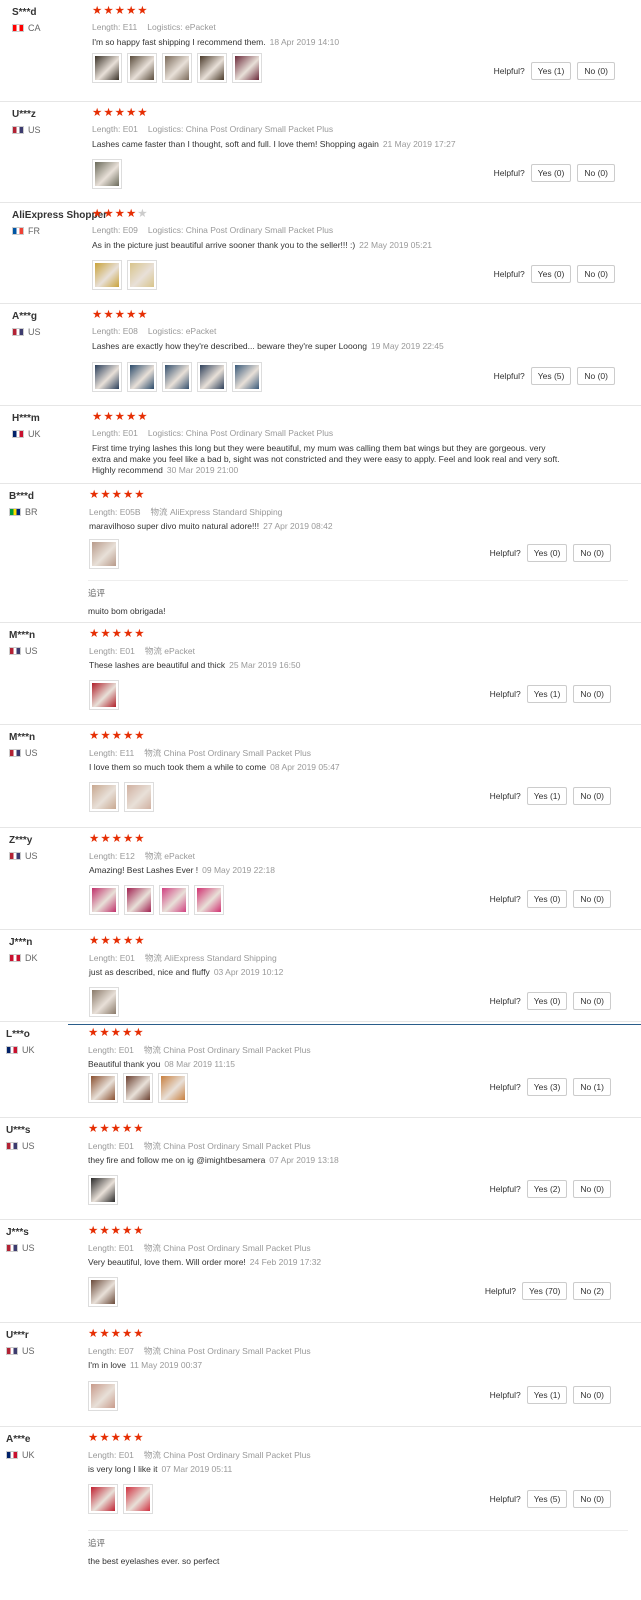  What do you see at coordinates (165, 331) in the screenshot?
I see `logistics-label: Logistics:` at bounding box center [165, 331].